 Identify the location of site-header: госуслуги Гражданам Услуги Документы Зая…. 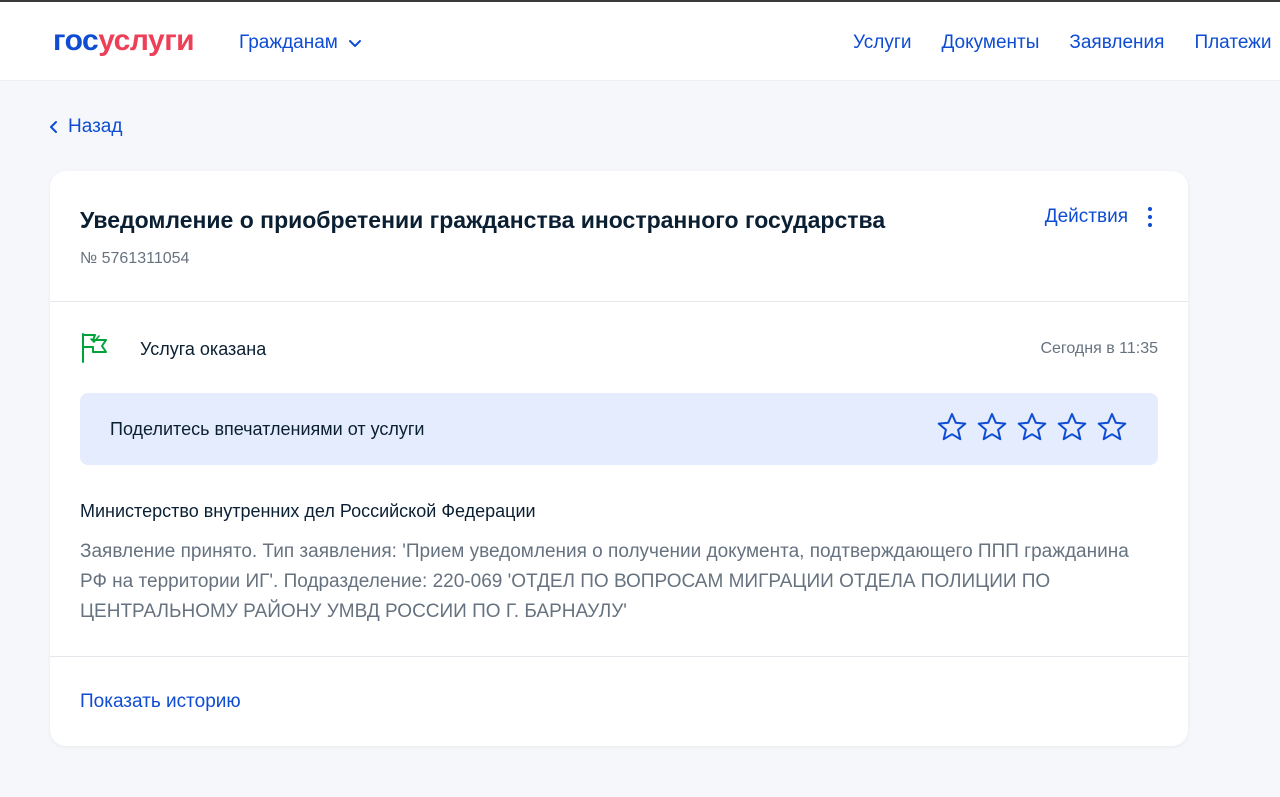
(640, 41).